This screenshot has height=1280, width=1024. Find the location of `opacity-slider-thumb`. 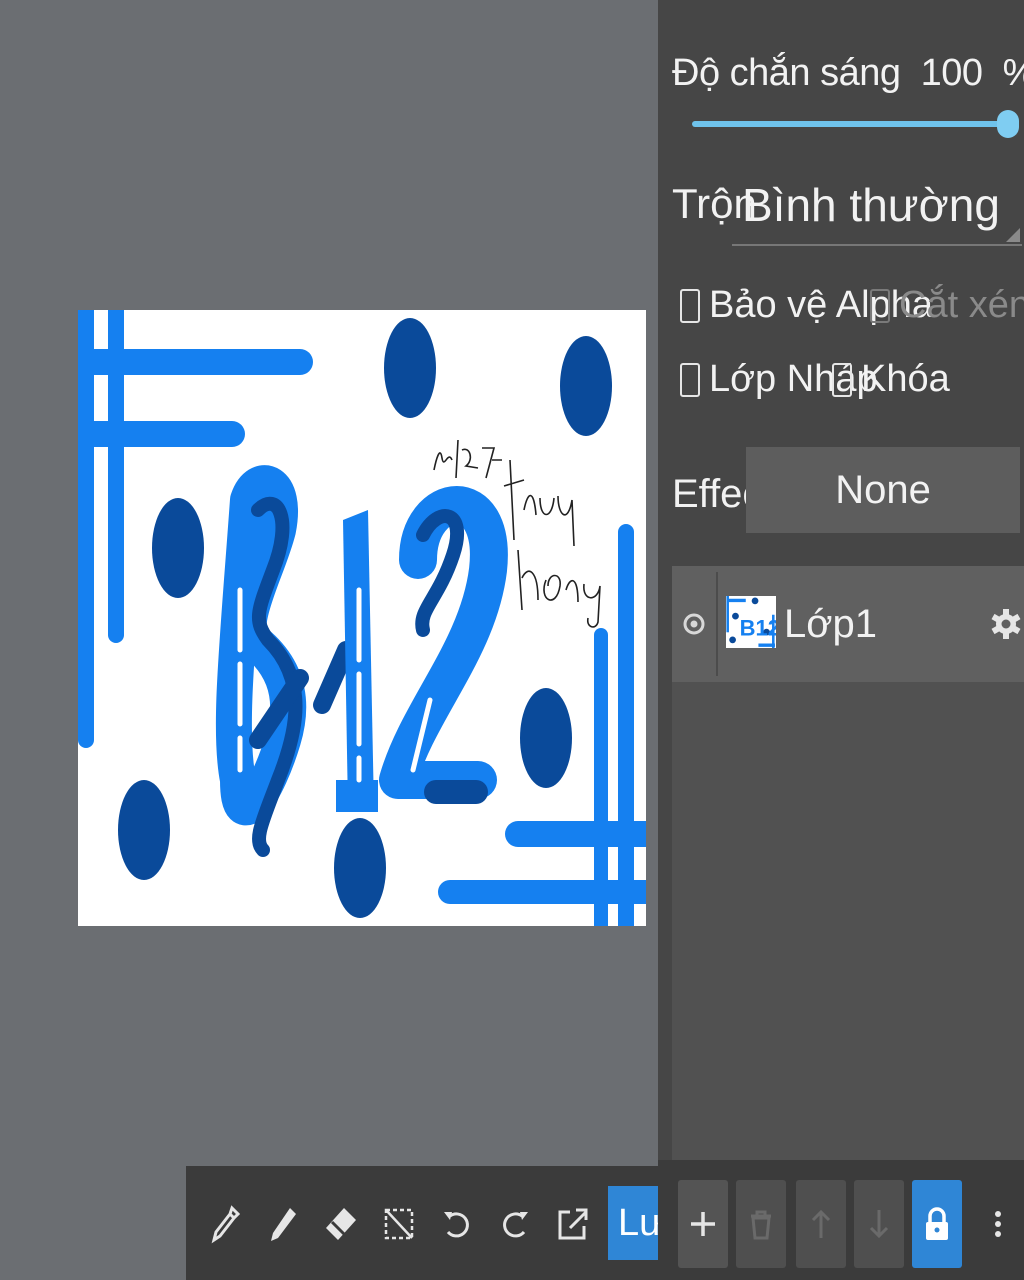

opacity-slider-thumb is located at coordinates (1008, 124).